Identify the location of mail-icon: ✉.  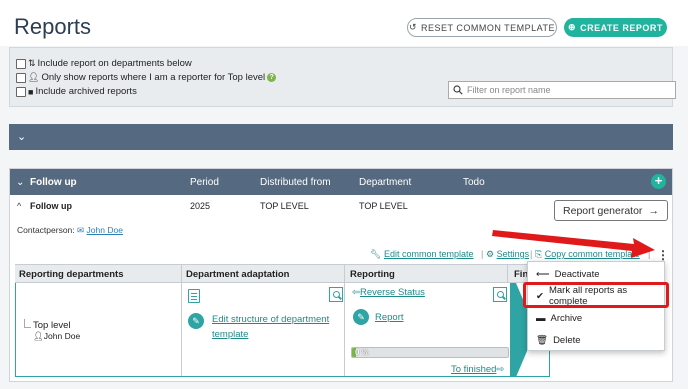
(81, 230).